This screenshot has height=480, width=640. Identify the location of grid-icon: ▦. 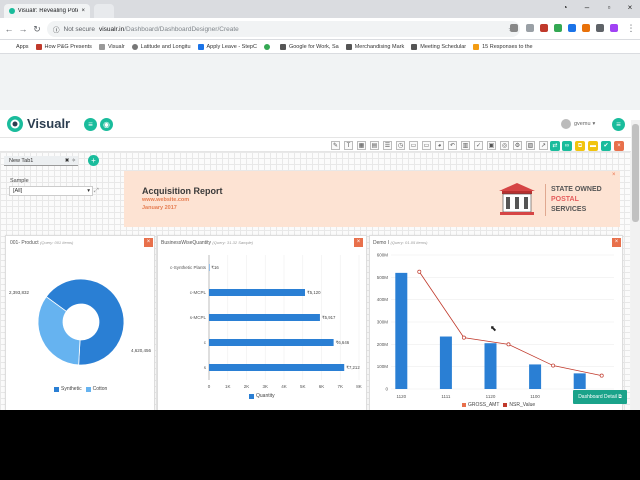
(361, 145).